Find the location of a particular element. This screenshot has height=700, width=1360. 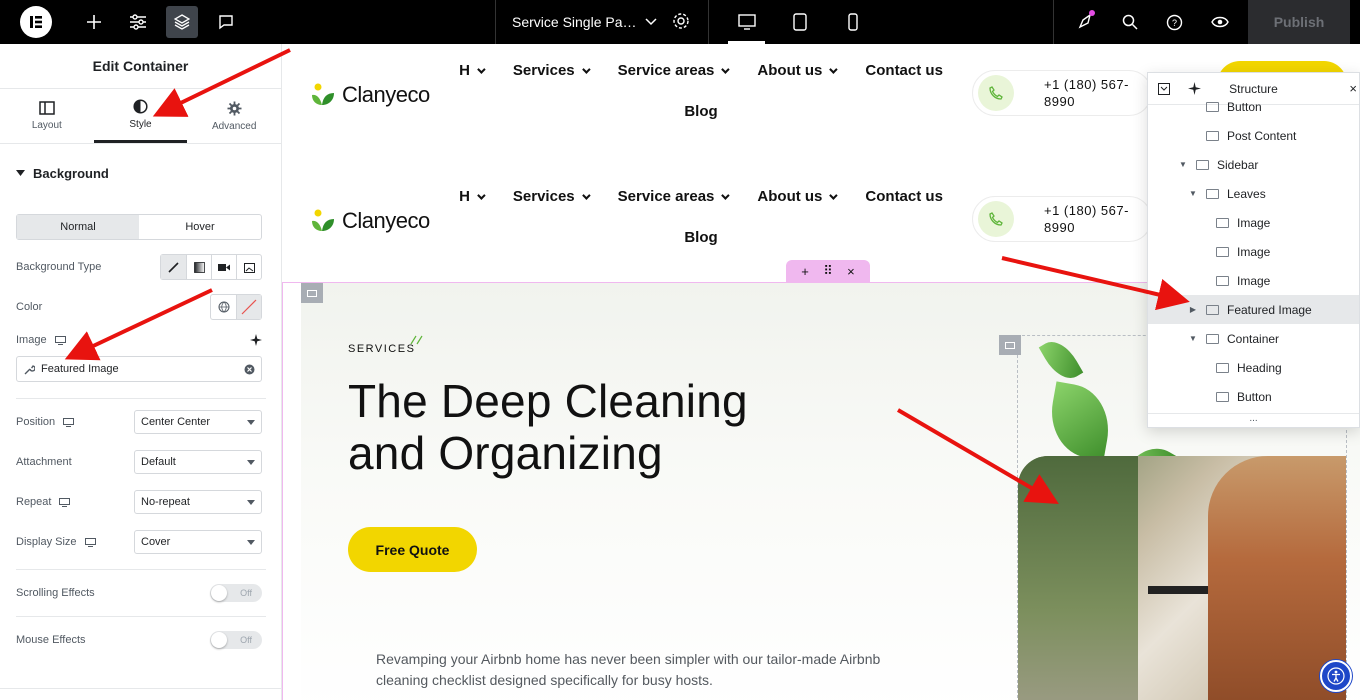

help-button: ? is located at coordinates (1174, 22).